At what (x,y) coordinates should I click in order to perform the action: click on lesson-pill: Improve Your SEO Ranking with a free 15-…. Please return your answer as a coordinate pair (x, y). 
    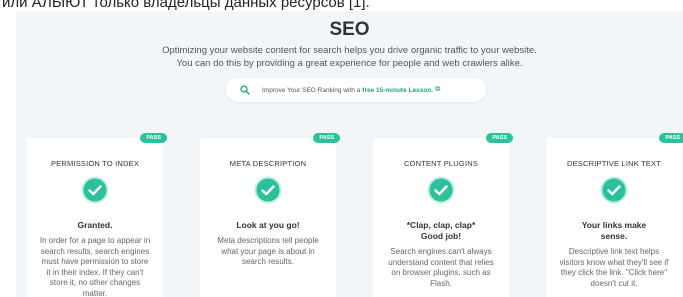
    Looking at the image, I should click on (356, 90).